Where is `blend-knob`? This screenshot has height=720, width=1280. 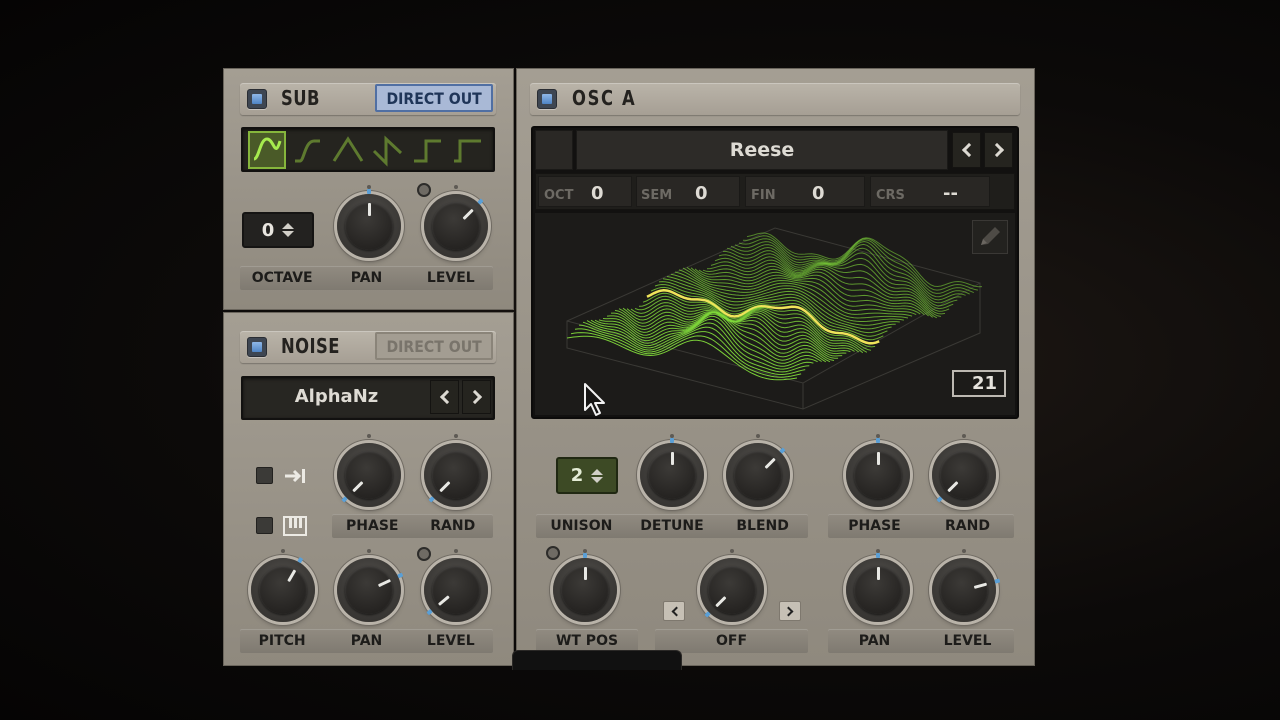 blend-knob is located at coordinates (758, 470).